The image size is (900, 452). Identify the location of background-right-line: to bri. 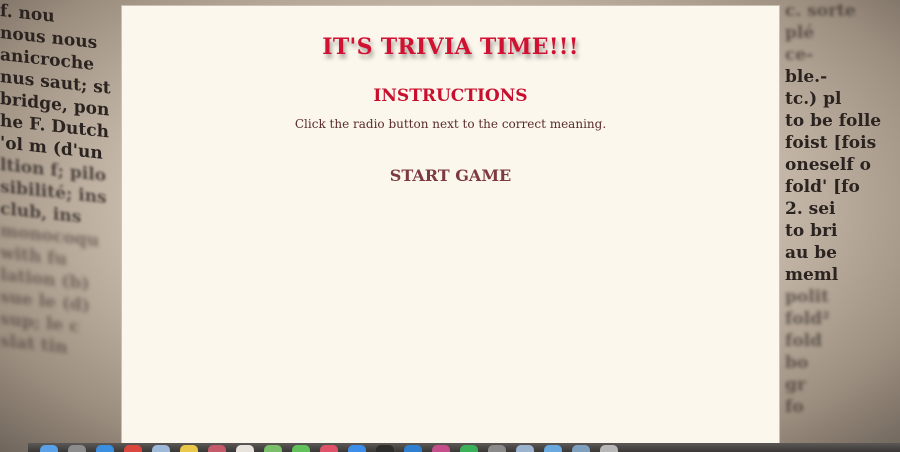
(811, 231).